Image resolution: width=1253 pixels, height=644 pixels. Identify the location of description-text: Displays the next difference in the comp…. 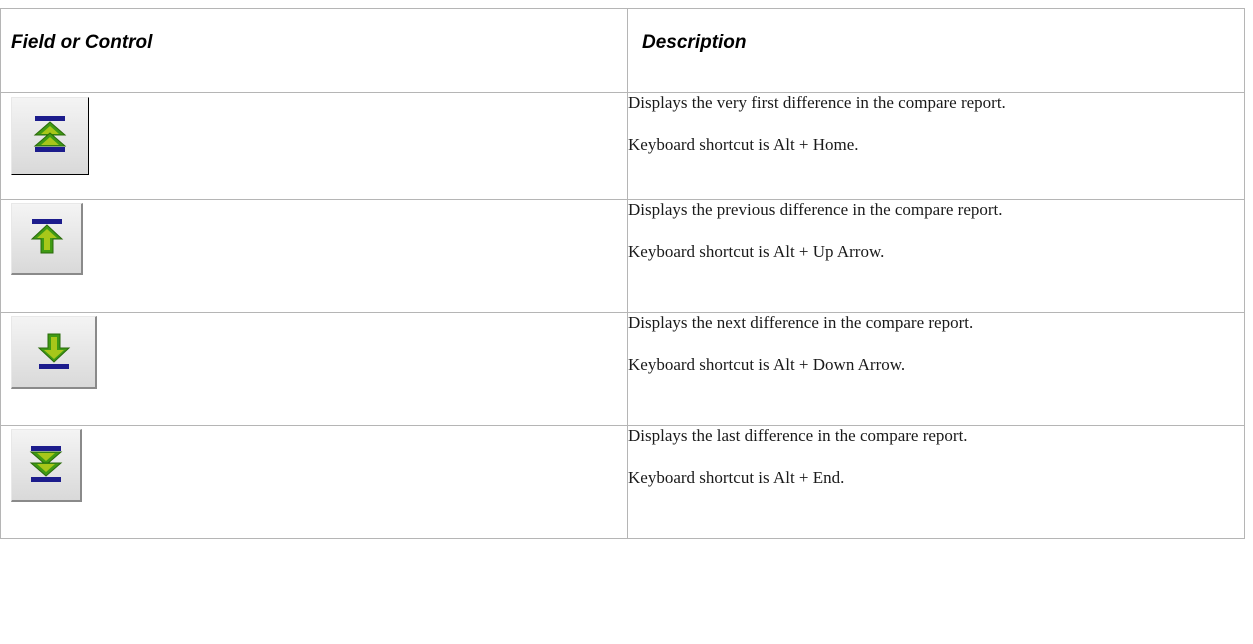
(801, 322).